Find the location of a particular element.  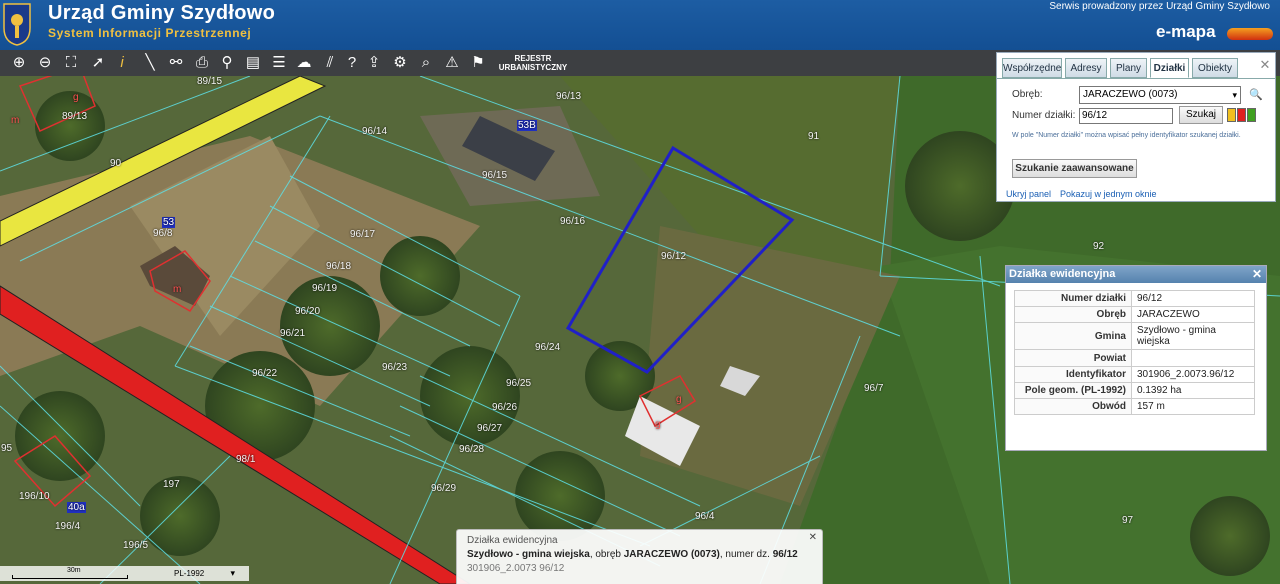

parcel-label: 96/20 is located at coordinates (308, 311).